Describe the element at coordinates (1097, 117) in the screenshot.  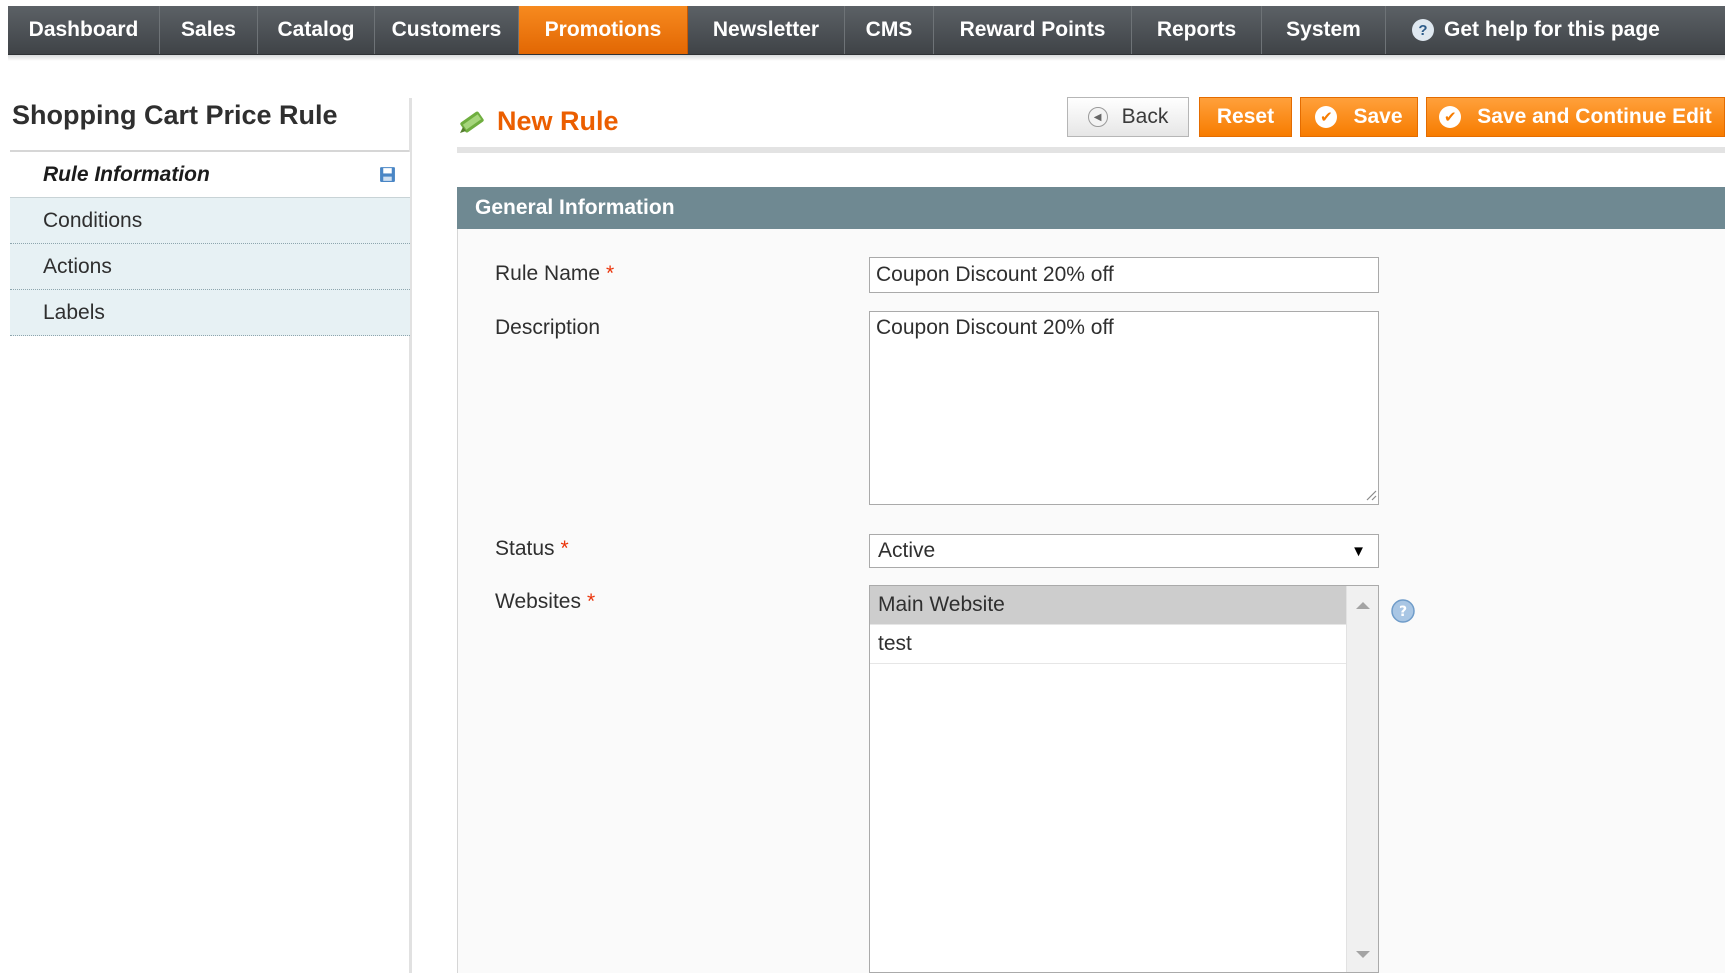
I see `back-arrow-icon: ◀` at that location.